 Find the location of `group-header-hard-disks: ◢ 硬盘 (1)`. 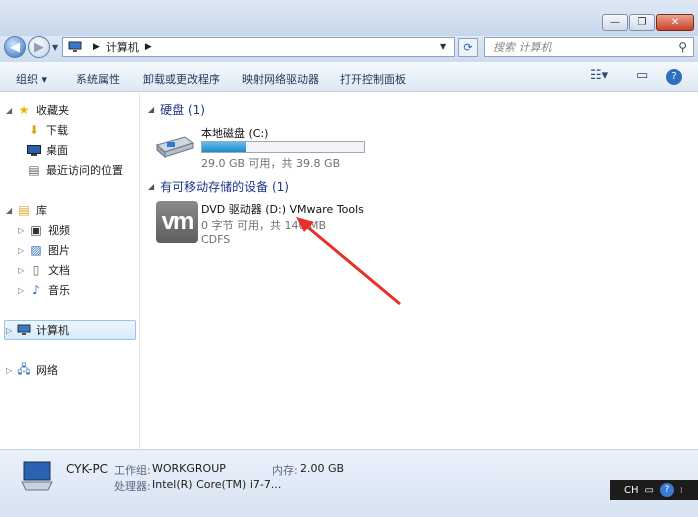

group-header-hard-disks: ◢ 硬盘 (1) is located at coordinates (176, 109).